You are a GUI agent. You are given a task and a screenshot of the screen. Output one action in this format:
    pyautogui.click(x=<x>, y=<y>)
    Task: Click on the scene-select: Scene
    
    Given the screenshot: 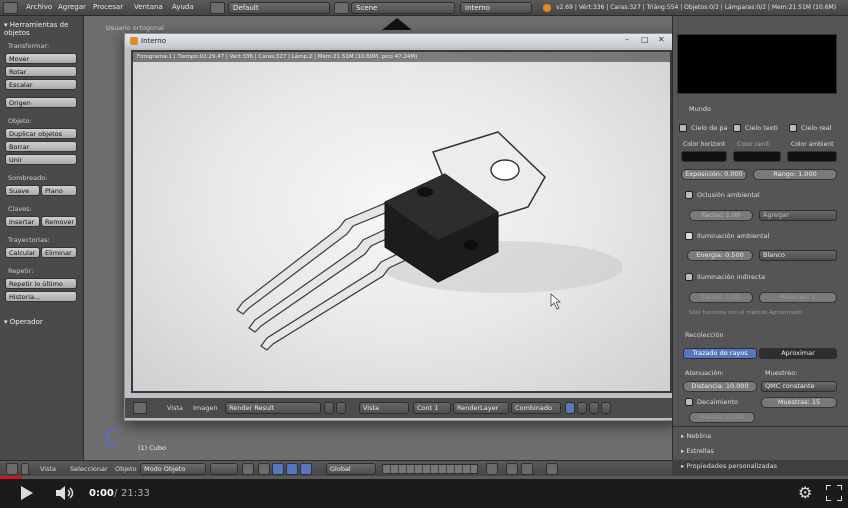 What is the action you would take?
    pyautogui.click(x=403, y=8)
    